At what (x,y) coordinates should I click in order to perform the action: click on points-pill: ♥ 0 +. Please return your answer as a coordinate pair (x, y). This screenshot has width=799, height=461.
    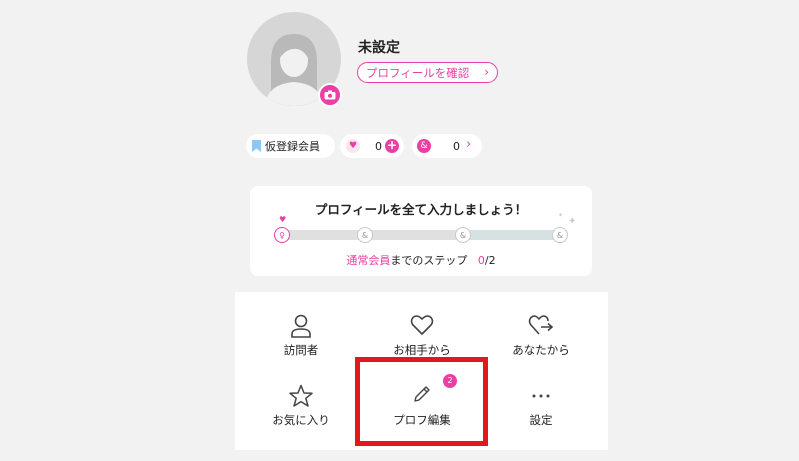
    Looking at the image, I should click on (372, 146).